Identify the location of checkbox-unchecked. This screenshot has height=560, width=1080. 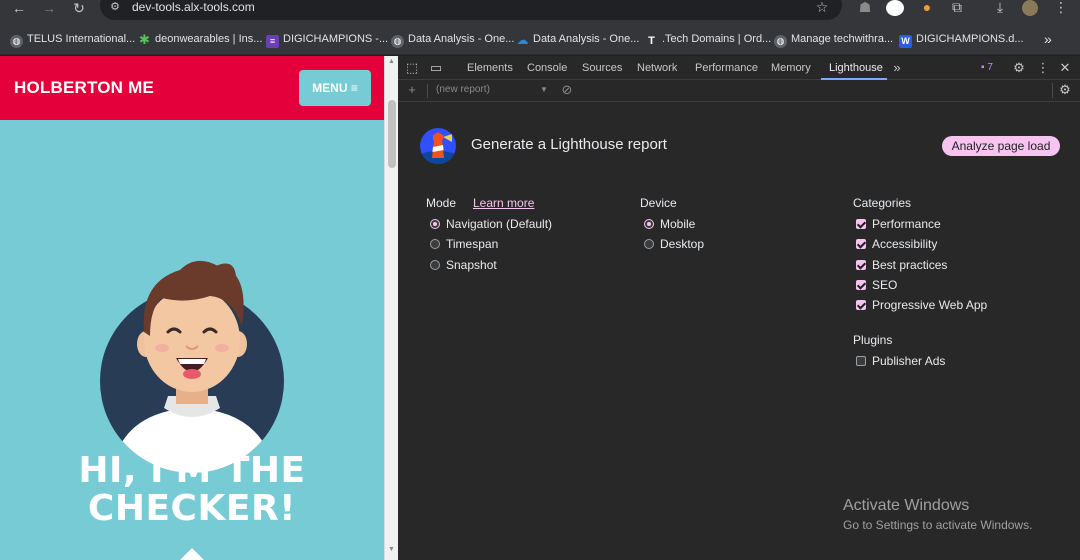
(861, 361).